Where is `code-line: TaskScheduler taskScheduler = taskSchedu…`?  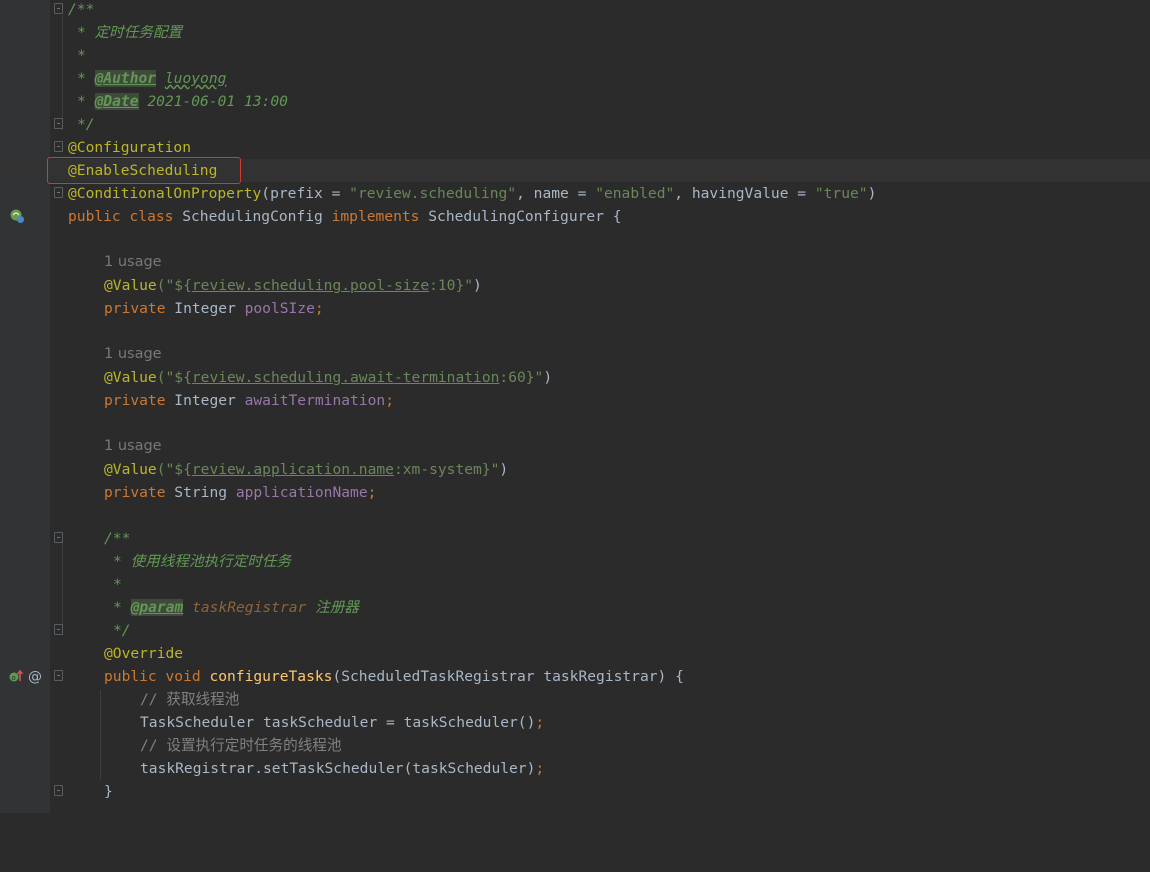
code-line: TaskScheduler taskScheduler = taskSchedu… is located at coordinates (575, 722).